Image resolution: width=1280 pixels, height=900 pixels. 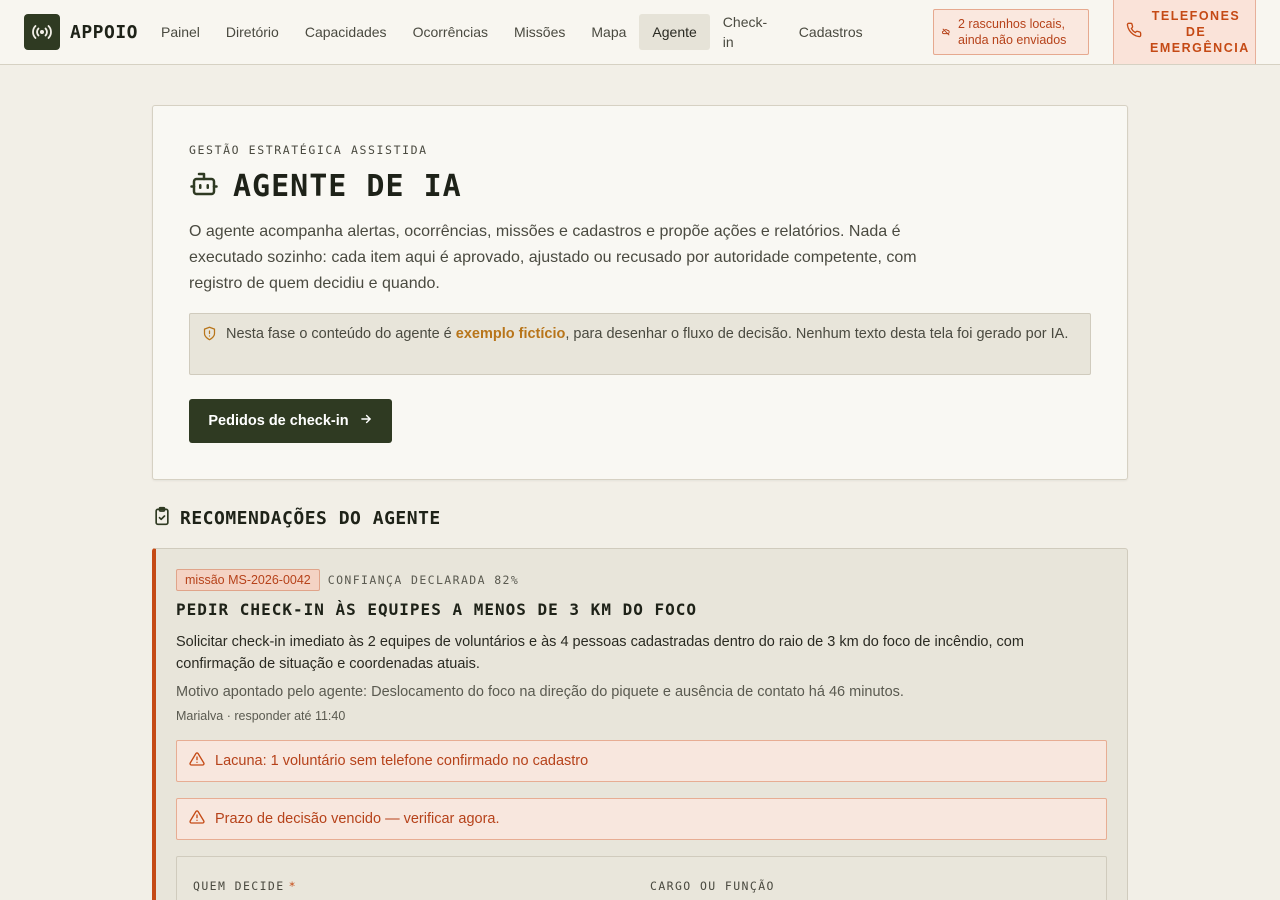 I want to click on recommendation-owner: Marialva · responder até 11:40, so click(x=261, y=716).